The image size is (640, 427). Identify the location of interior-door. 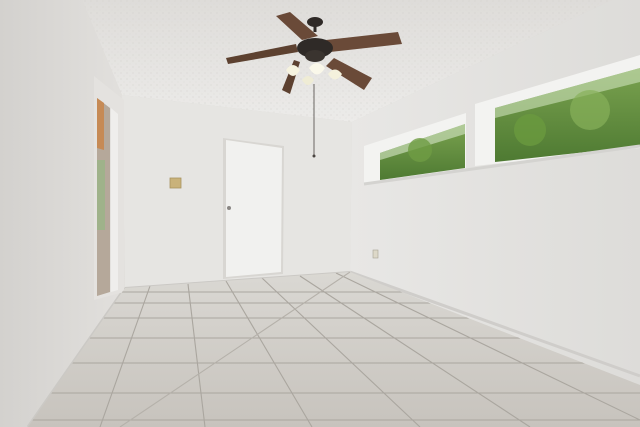
(253, 208).